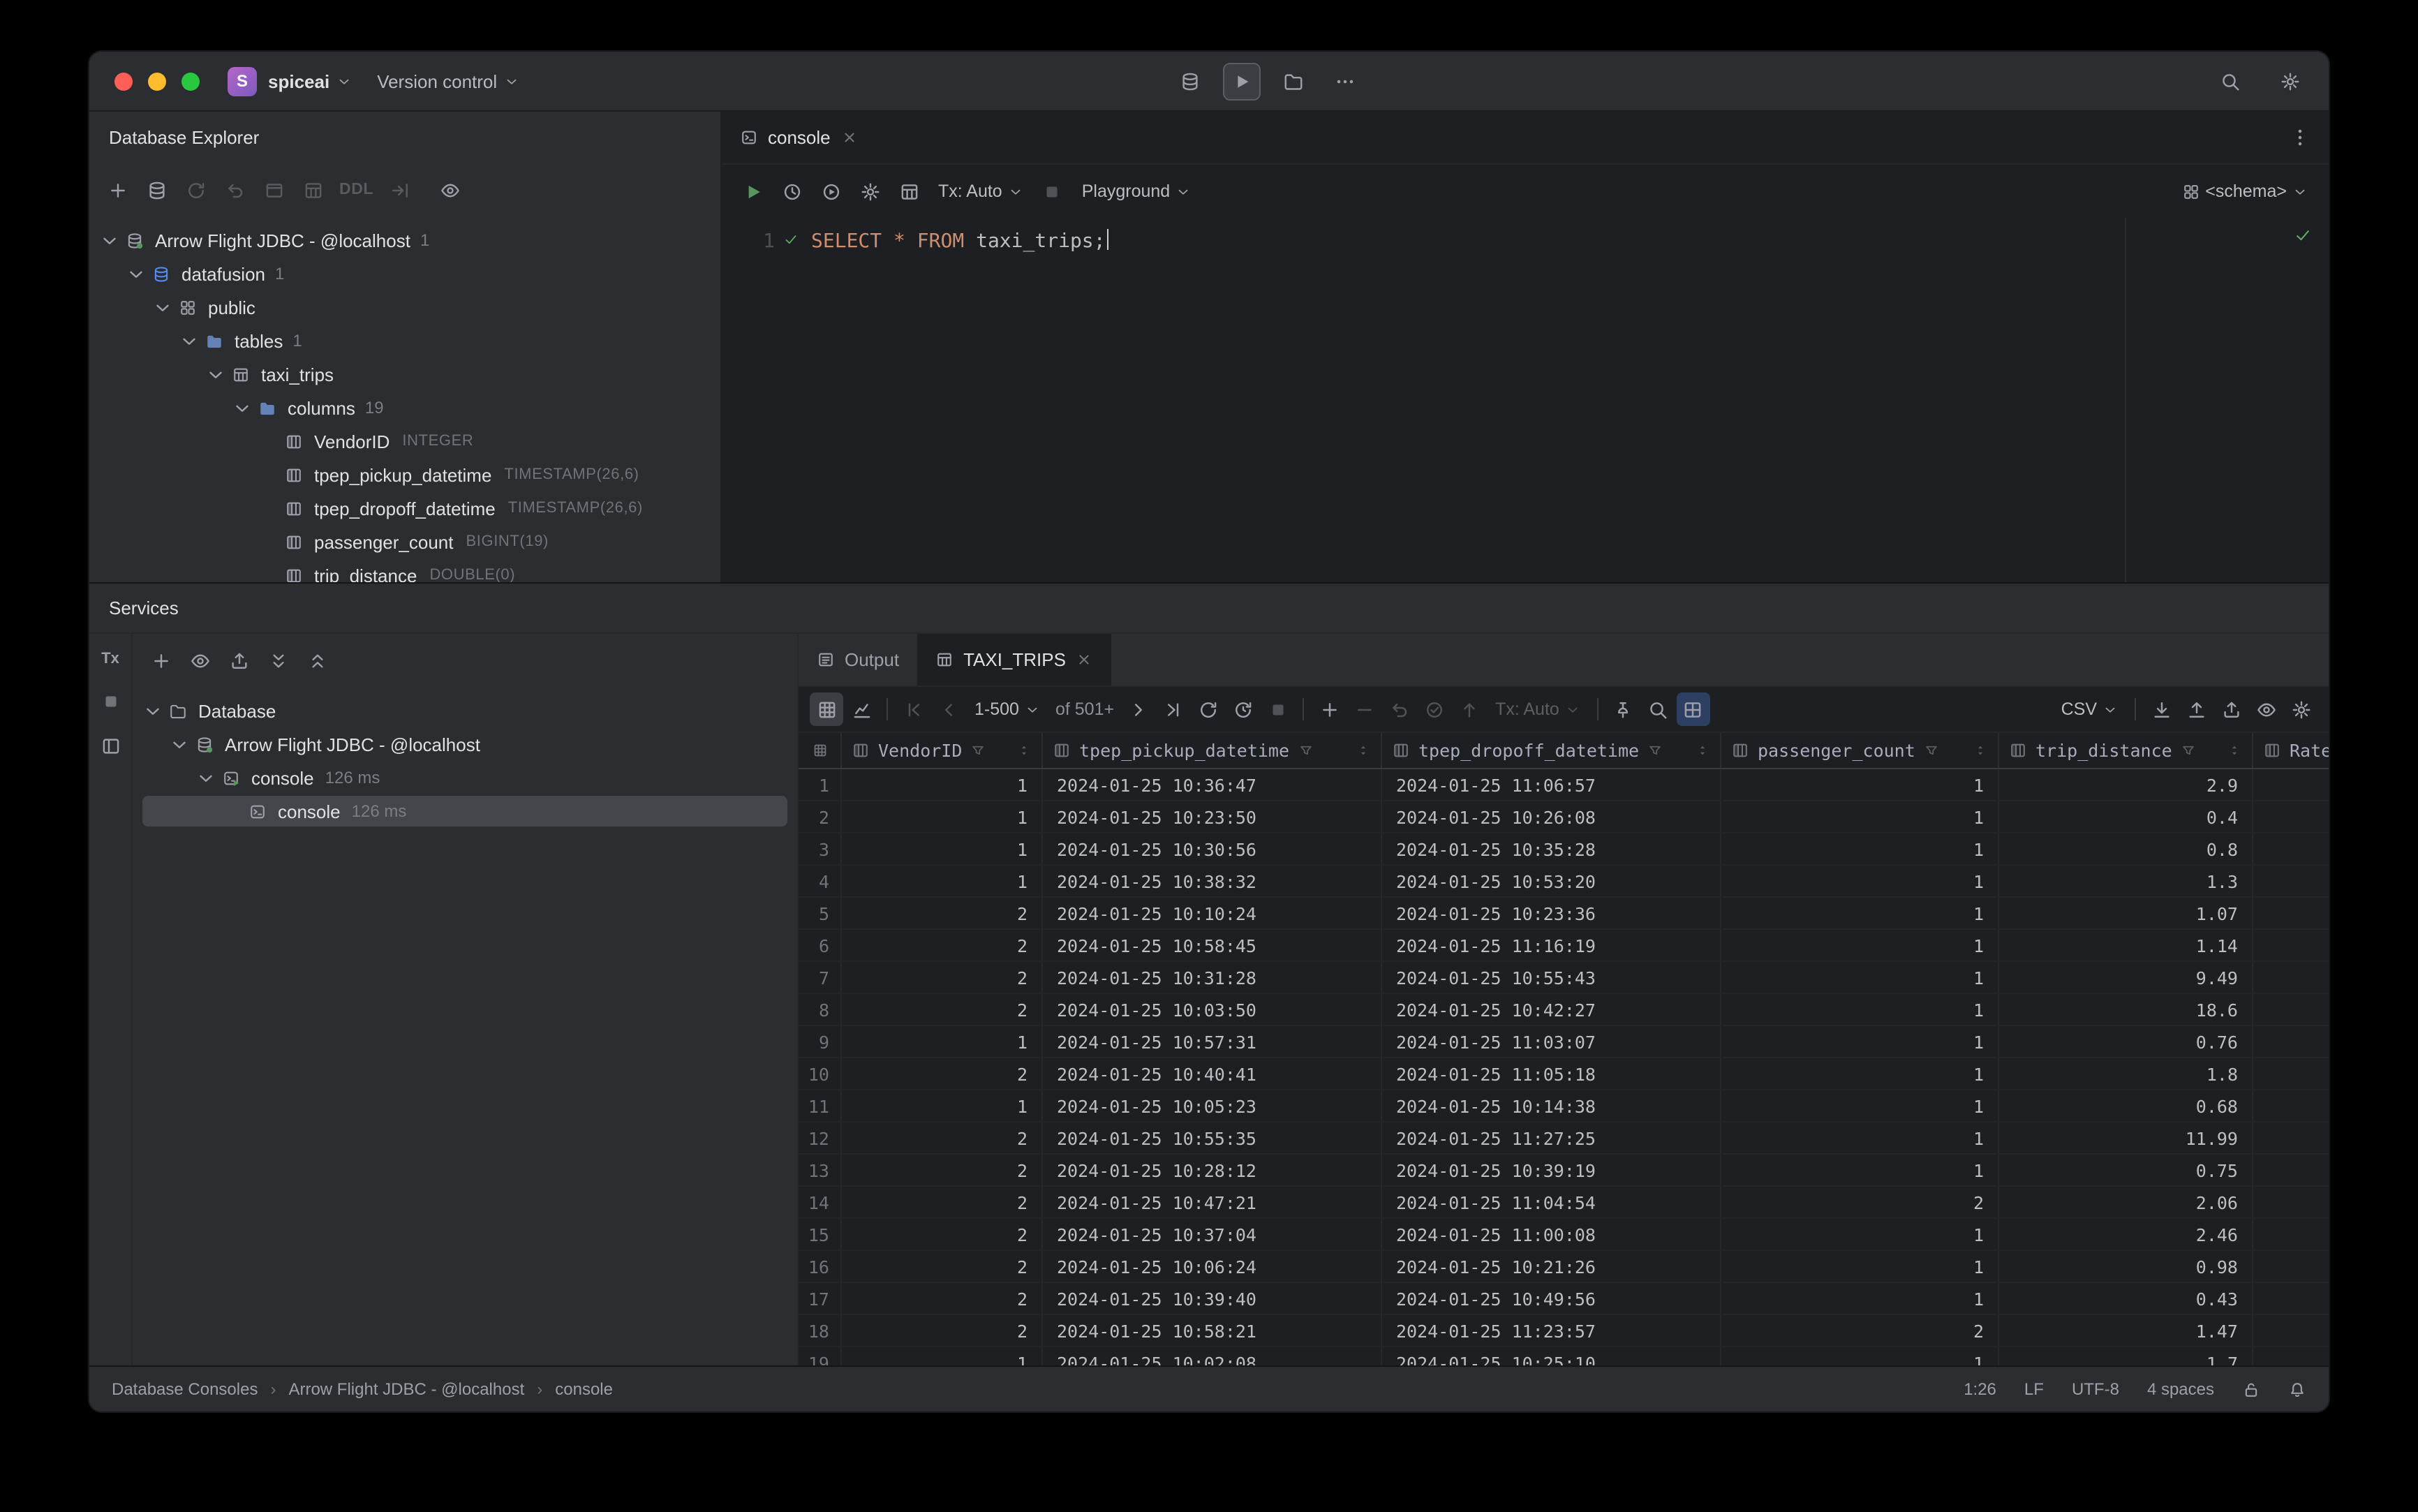 This screenshot has width=2418, height=1512. I want to click on row-number: 10, so click(820, 1073).